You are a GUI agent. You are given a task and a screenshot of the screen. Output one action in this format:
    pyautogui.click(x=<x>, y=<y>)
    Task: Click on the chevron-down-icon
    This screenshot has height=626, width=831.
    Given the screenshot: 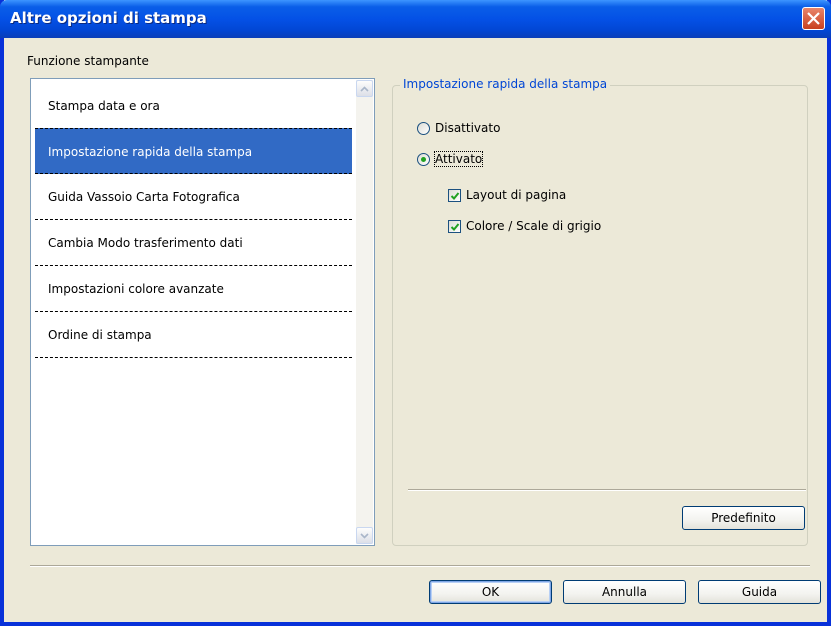 What is the action you would take?
    pyautogui.click(x=364, y=536)
    